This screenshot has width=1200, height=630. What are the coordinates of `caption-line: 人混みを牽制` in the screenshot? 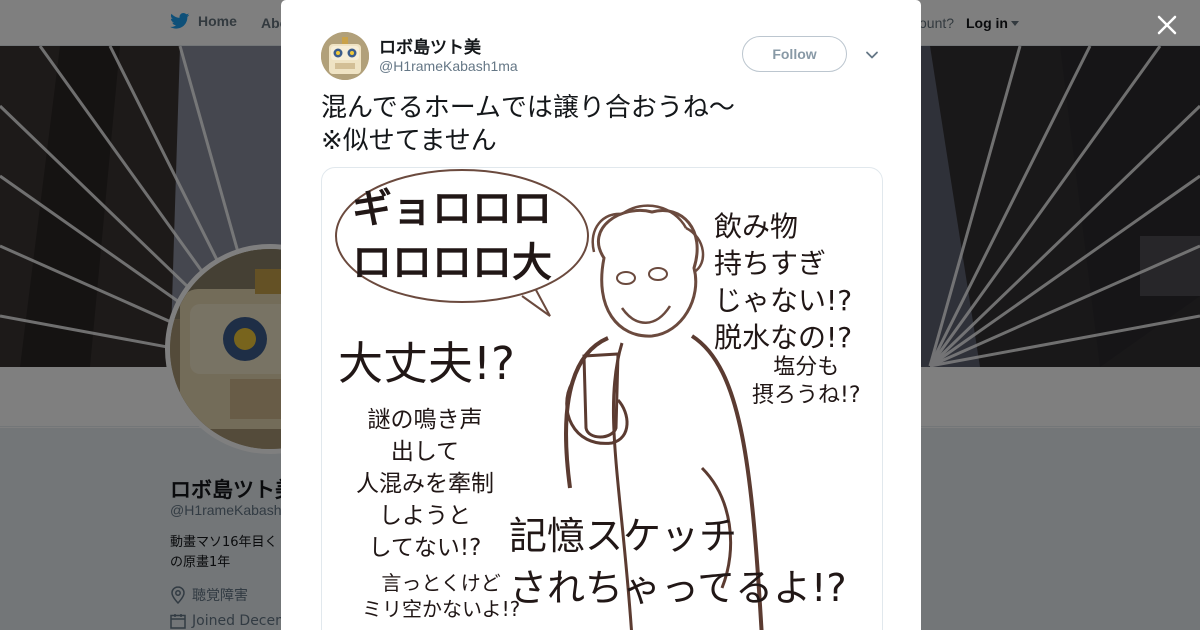 It's located at (425, 484).